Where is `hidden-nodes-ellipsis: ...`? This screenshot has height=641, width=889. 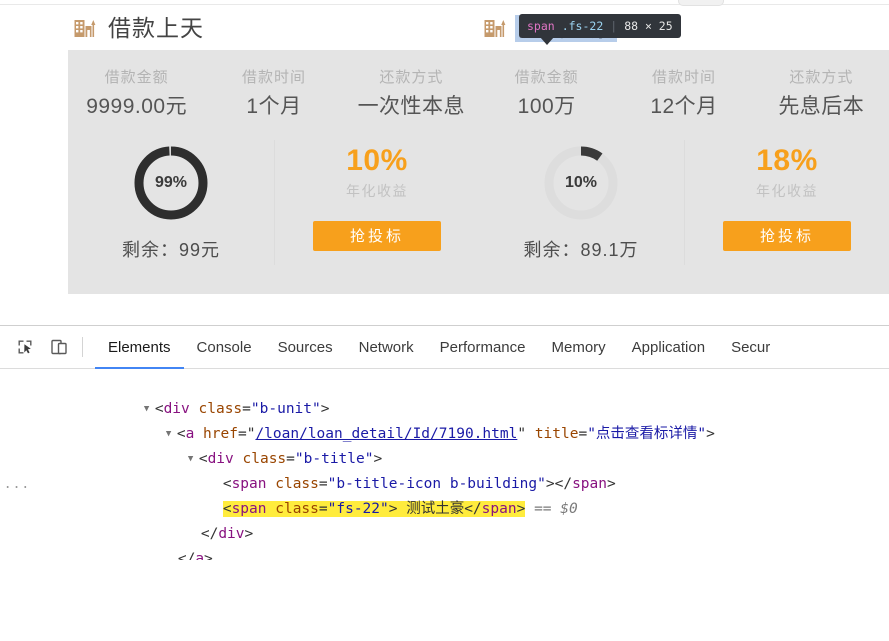 hidden-nodes-ellipsis: ... is located at coordinates (16, 484).